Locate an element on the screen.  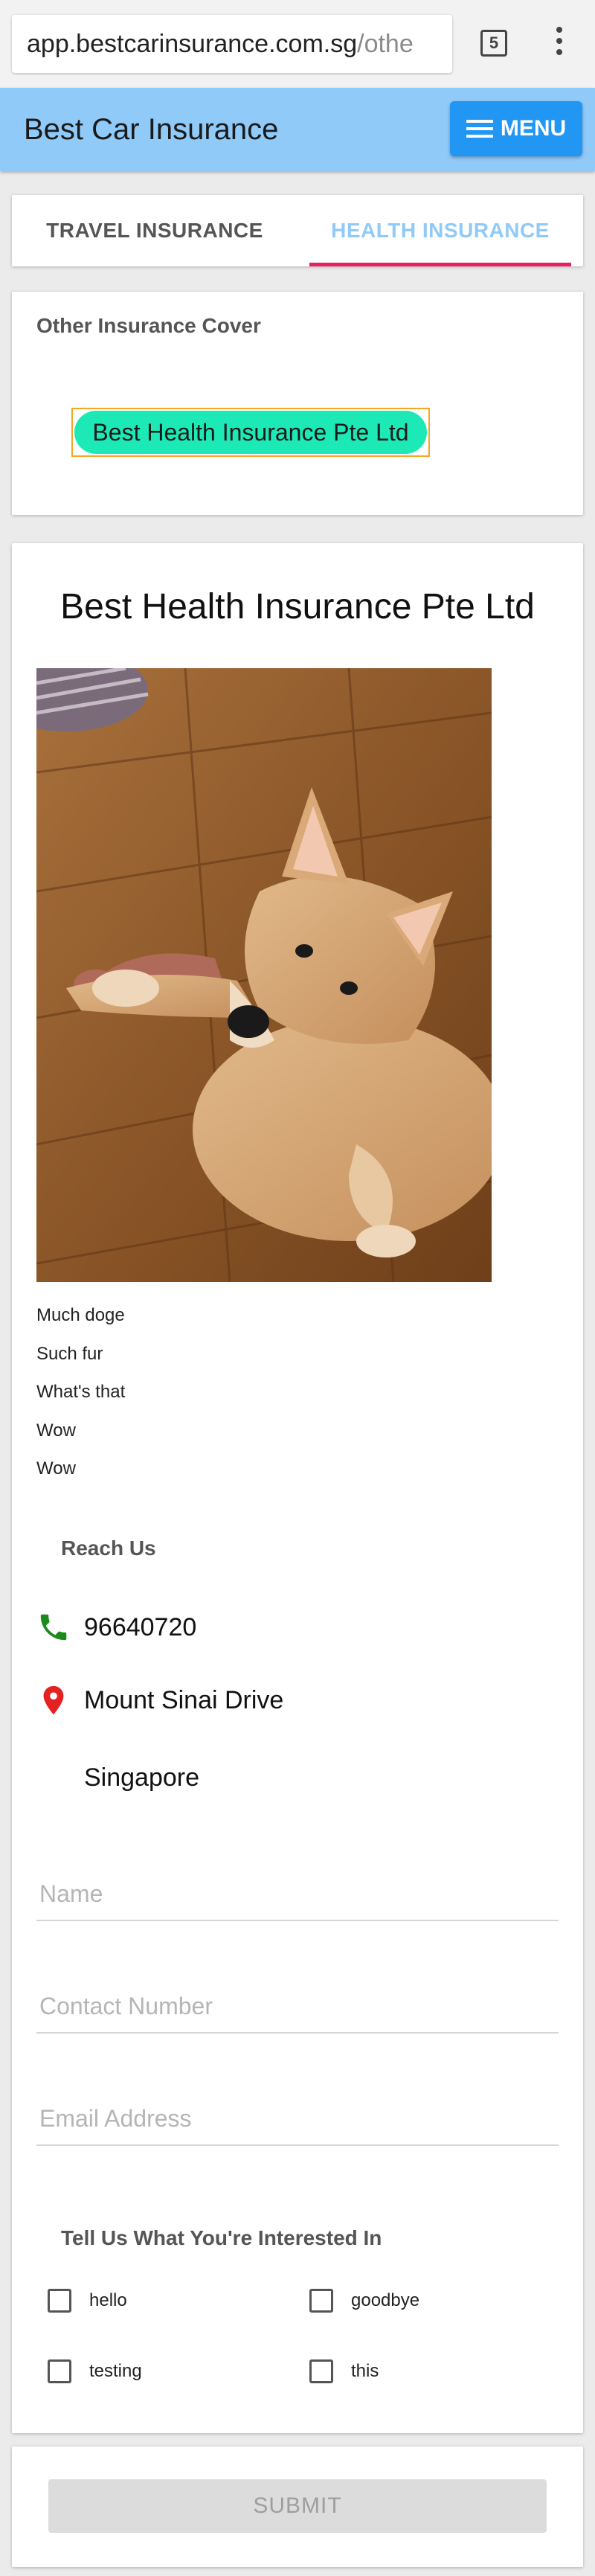
interest-heading: Tell Us What You're Interested In is located at coordinates (222, 2237).